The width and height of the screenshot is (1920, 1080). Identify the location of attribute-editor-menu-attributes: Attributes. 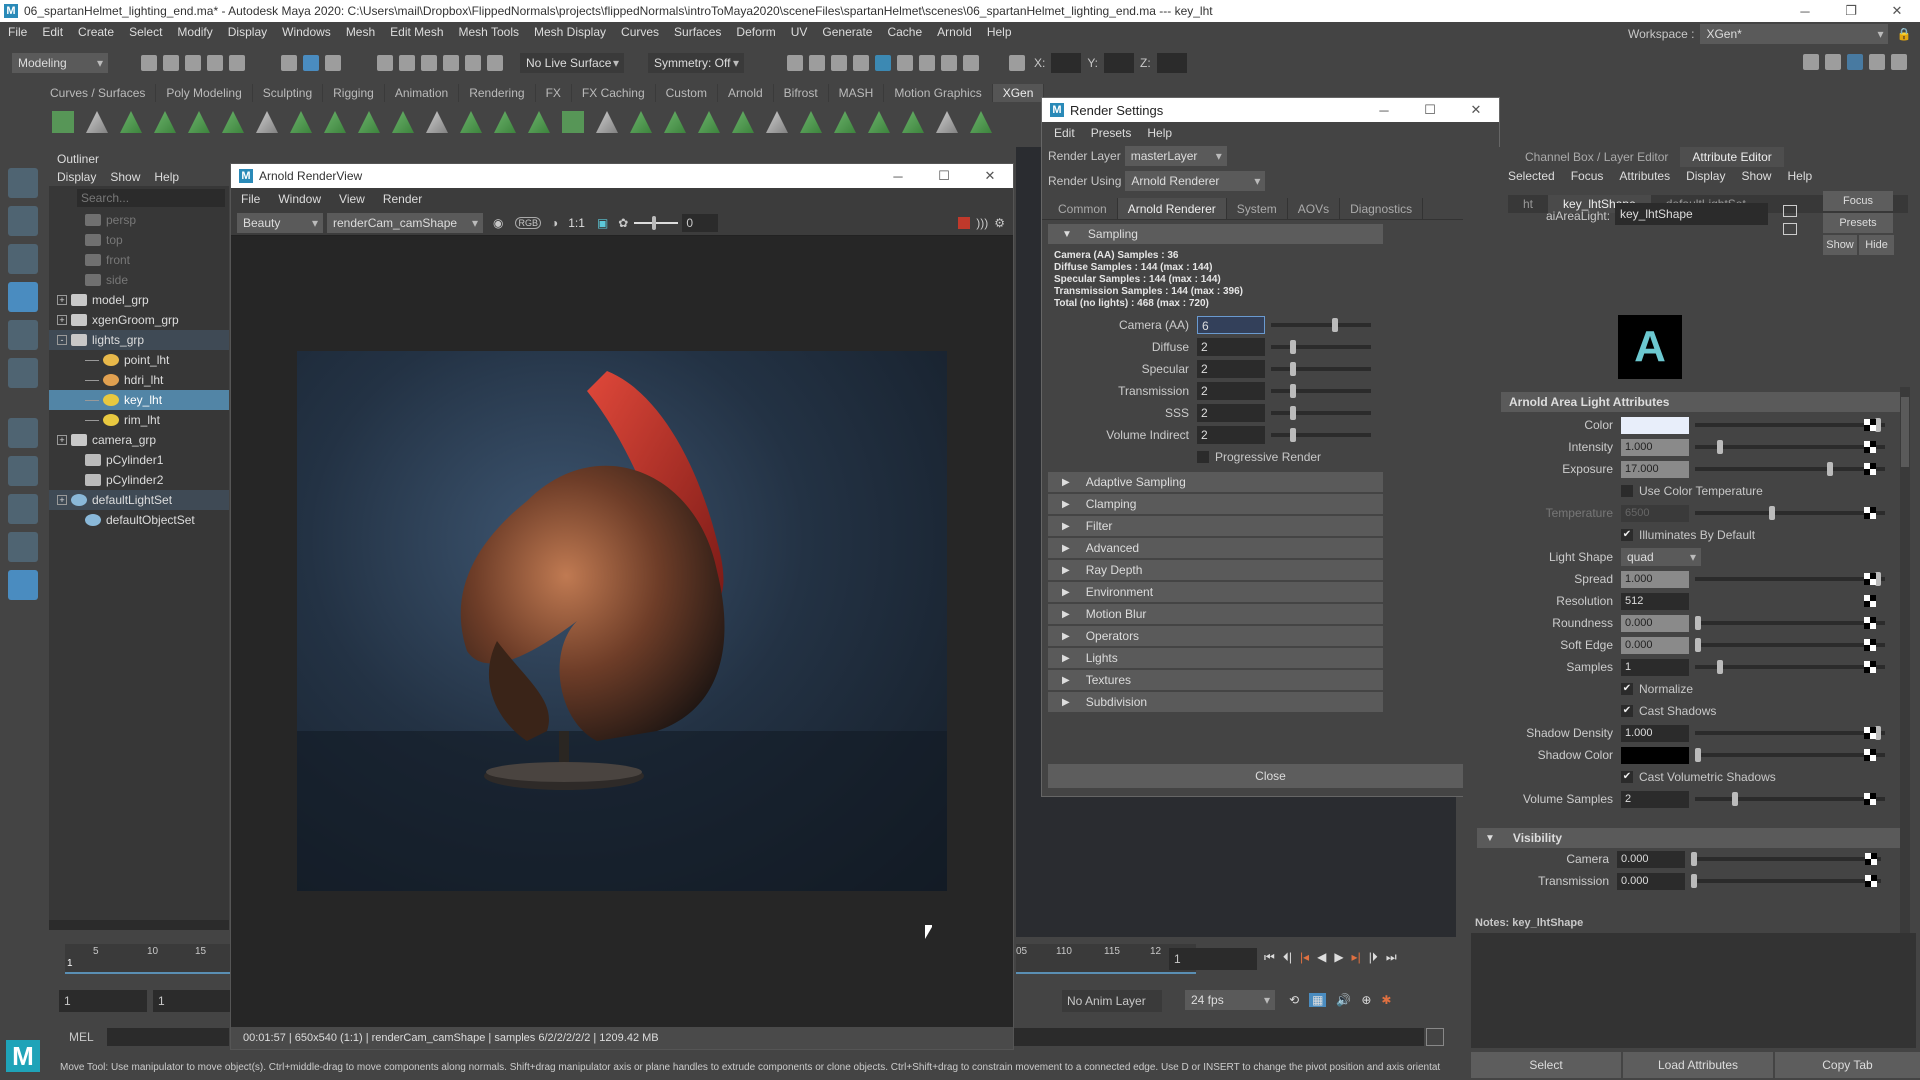
(1644, 176).